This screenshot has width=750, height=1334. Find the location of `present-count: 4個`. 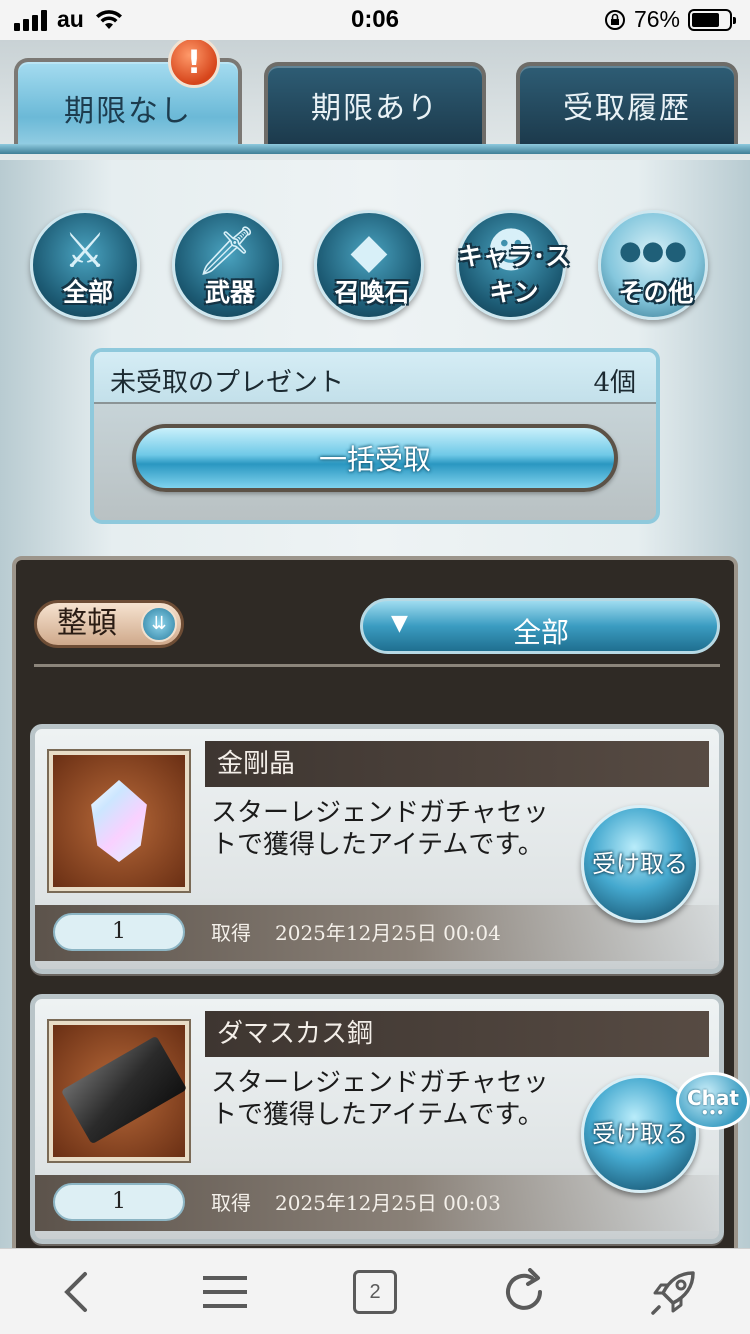

present-count: 4個 is located at coordinates (614, 383).